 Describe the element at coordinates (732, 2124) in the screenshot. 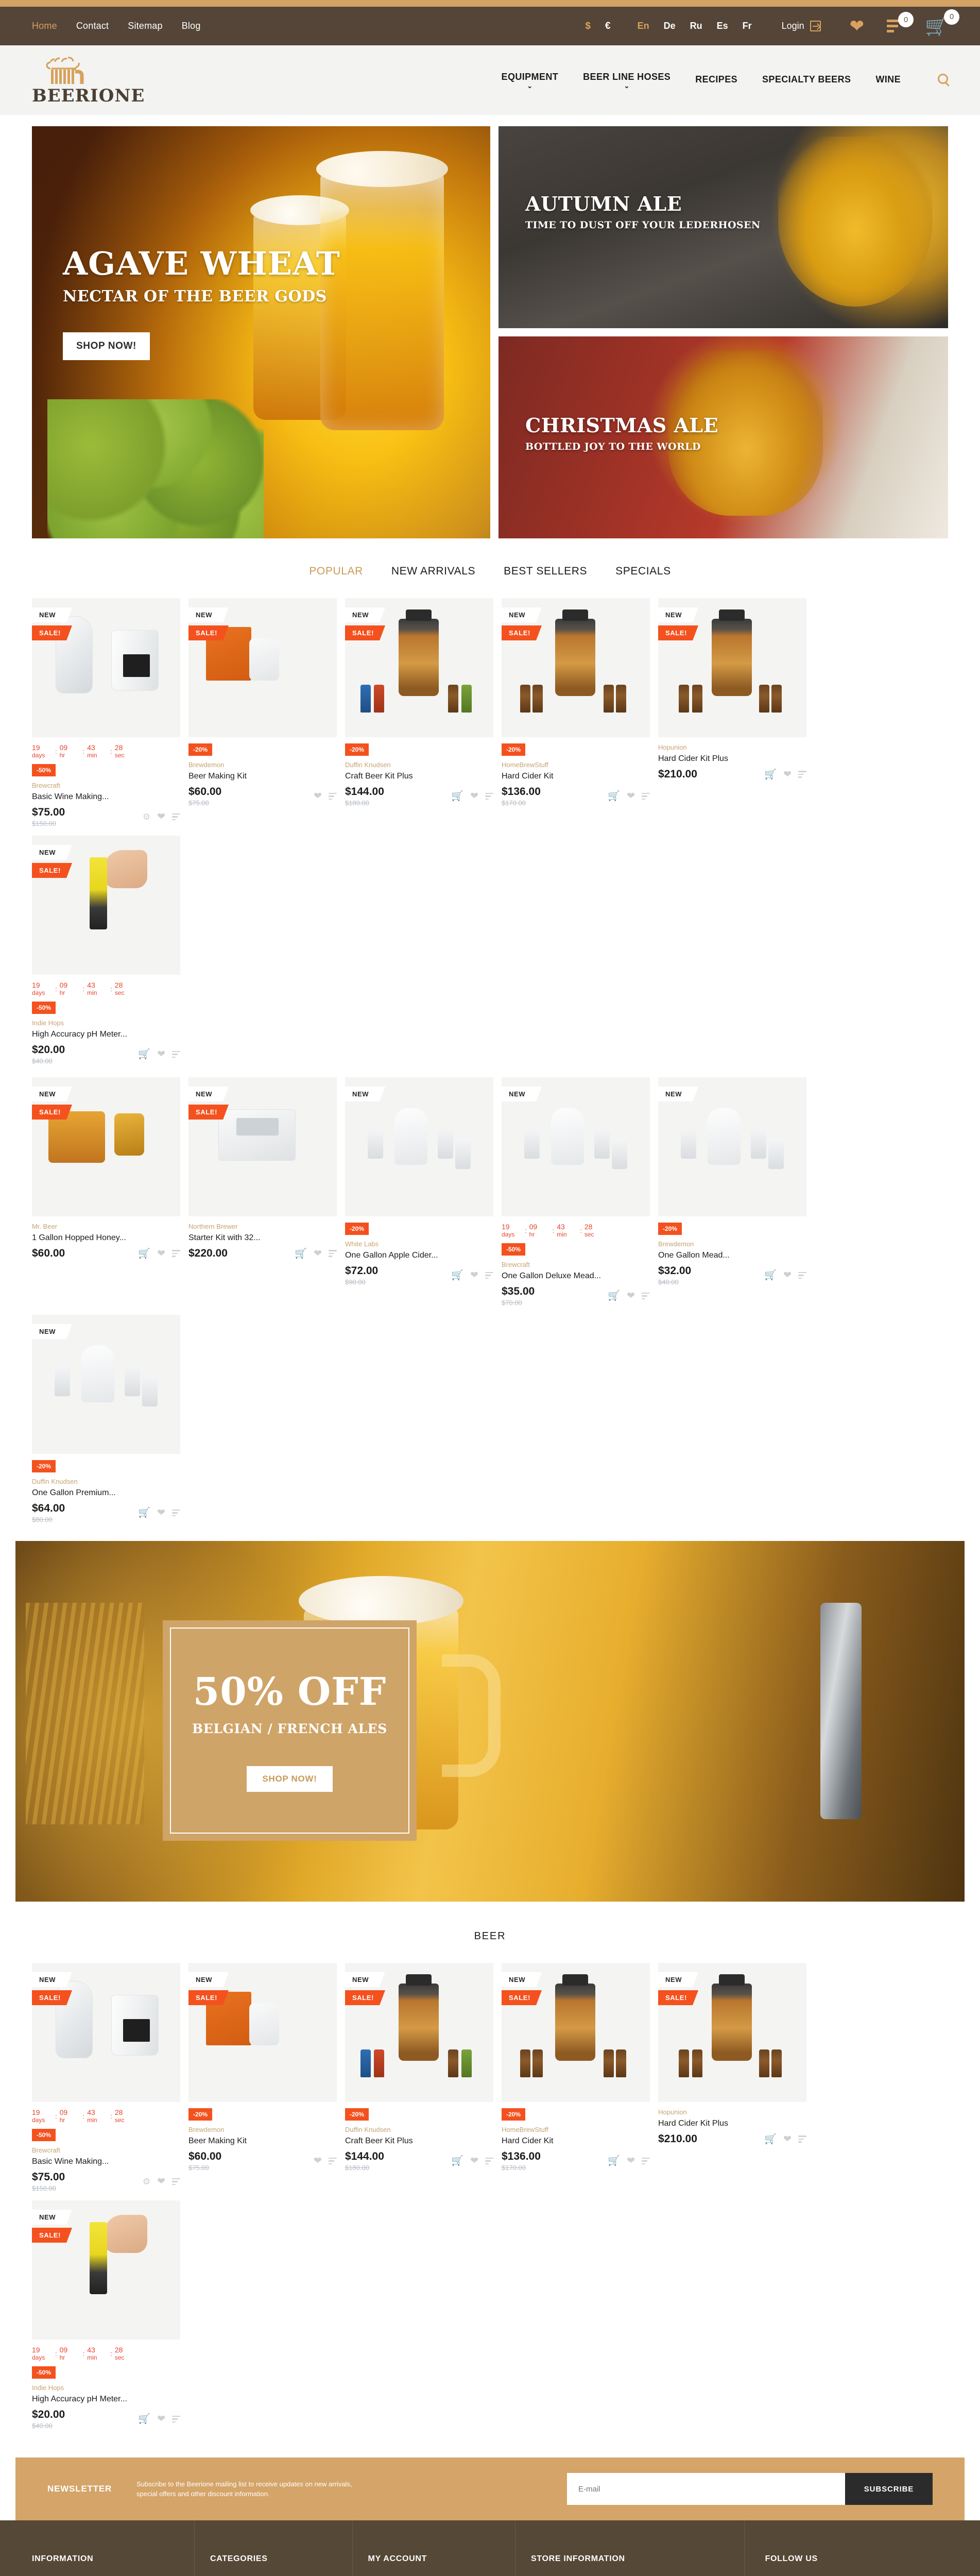

I see `product-name: Hard Cider Kit Plus` at that location.